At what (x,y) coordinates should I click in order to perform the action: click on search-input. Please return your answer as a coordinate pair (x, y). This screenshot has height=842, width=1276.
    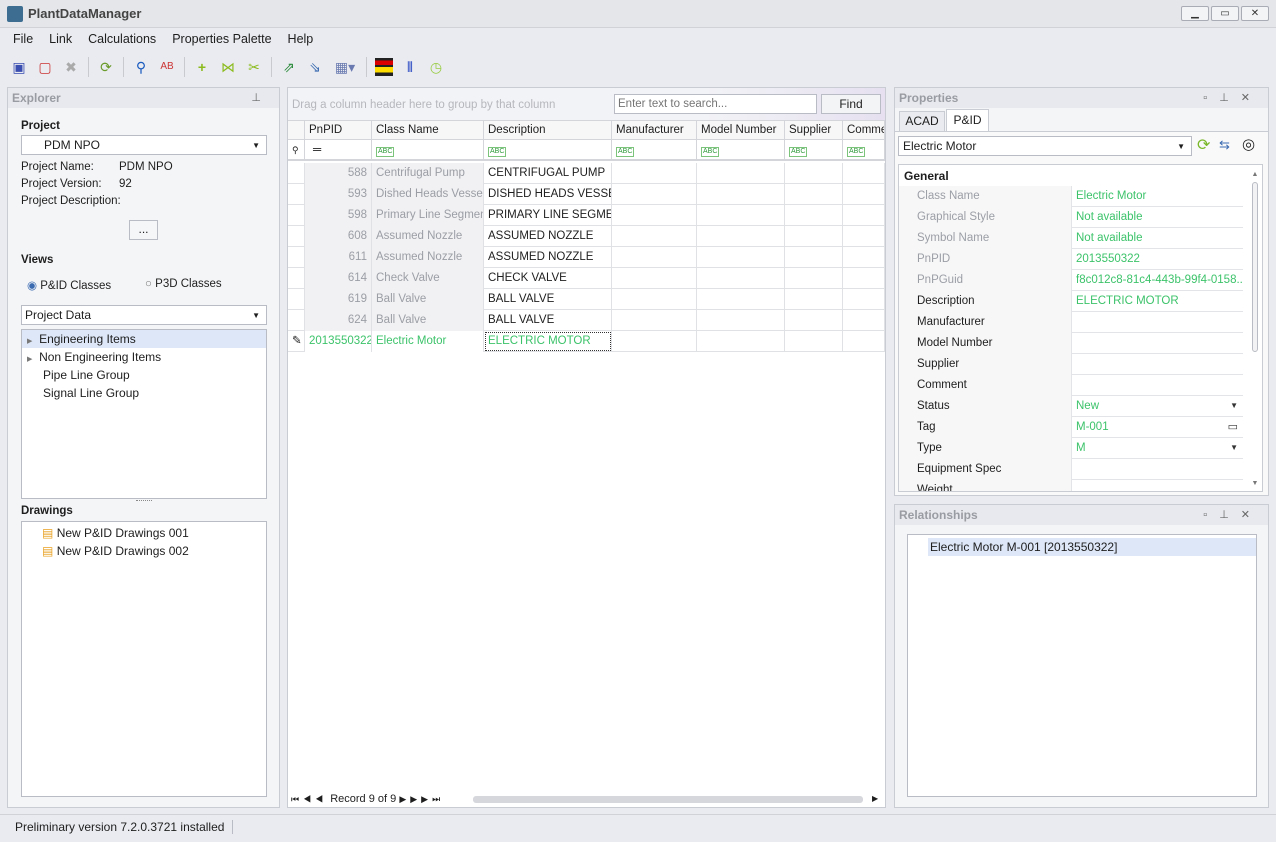
    Looking at the image, I should click on (715, 104).